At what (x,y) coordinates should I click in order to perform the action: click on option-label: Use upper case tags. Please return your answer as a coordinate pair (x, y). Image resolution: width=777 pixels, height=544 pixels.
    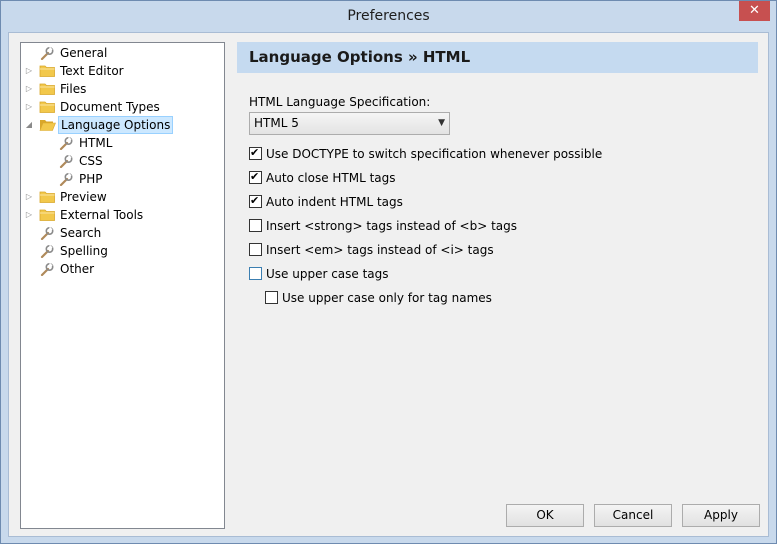
    Looking at the image, I should click on (327, 274).